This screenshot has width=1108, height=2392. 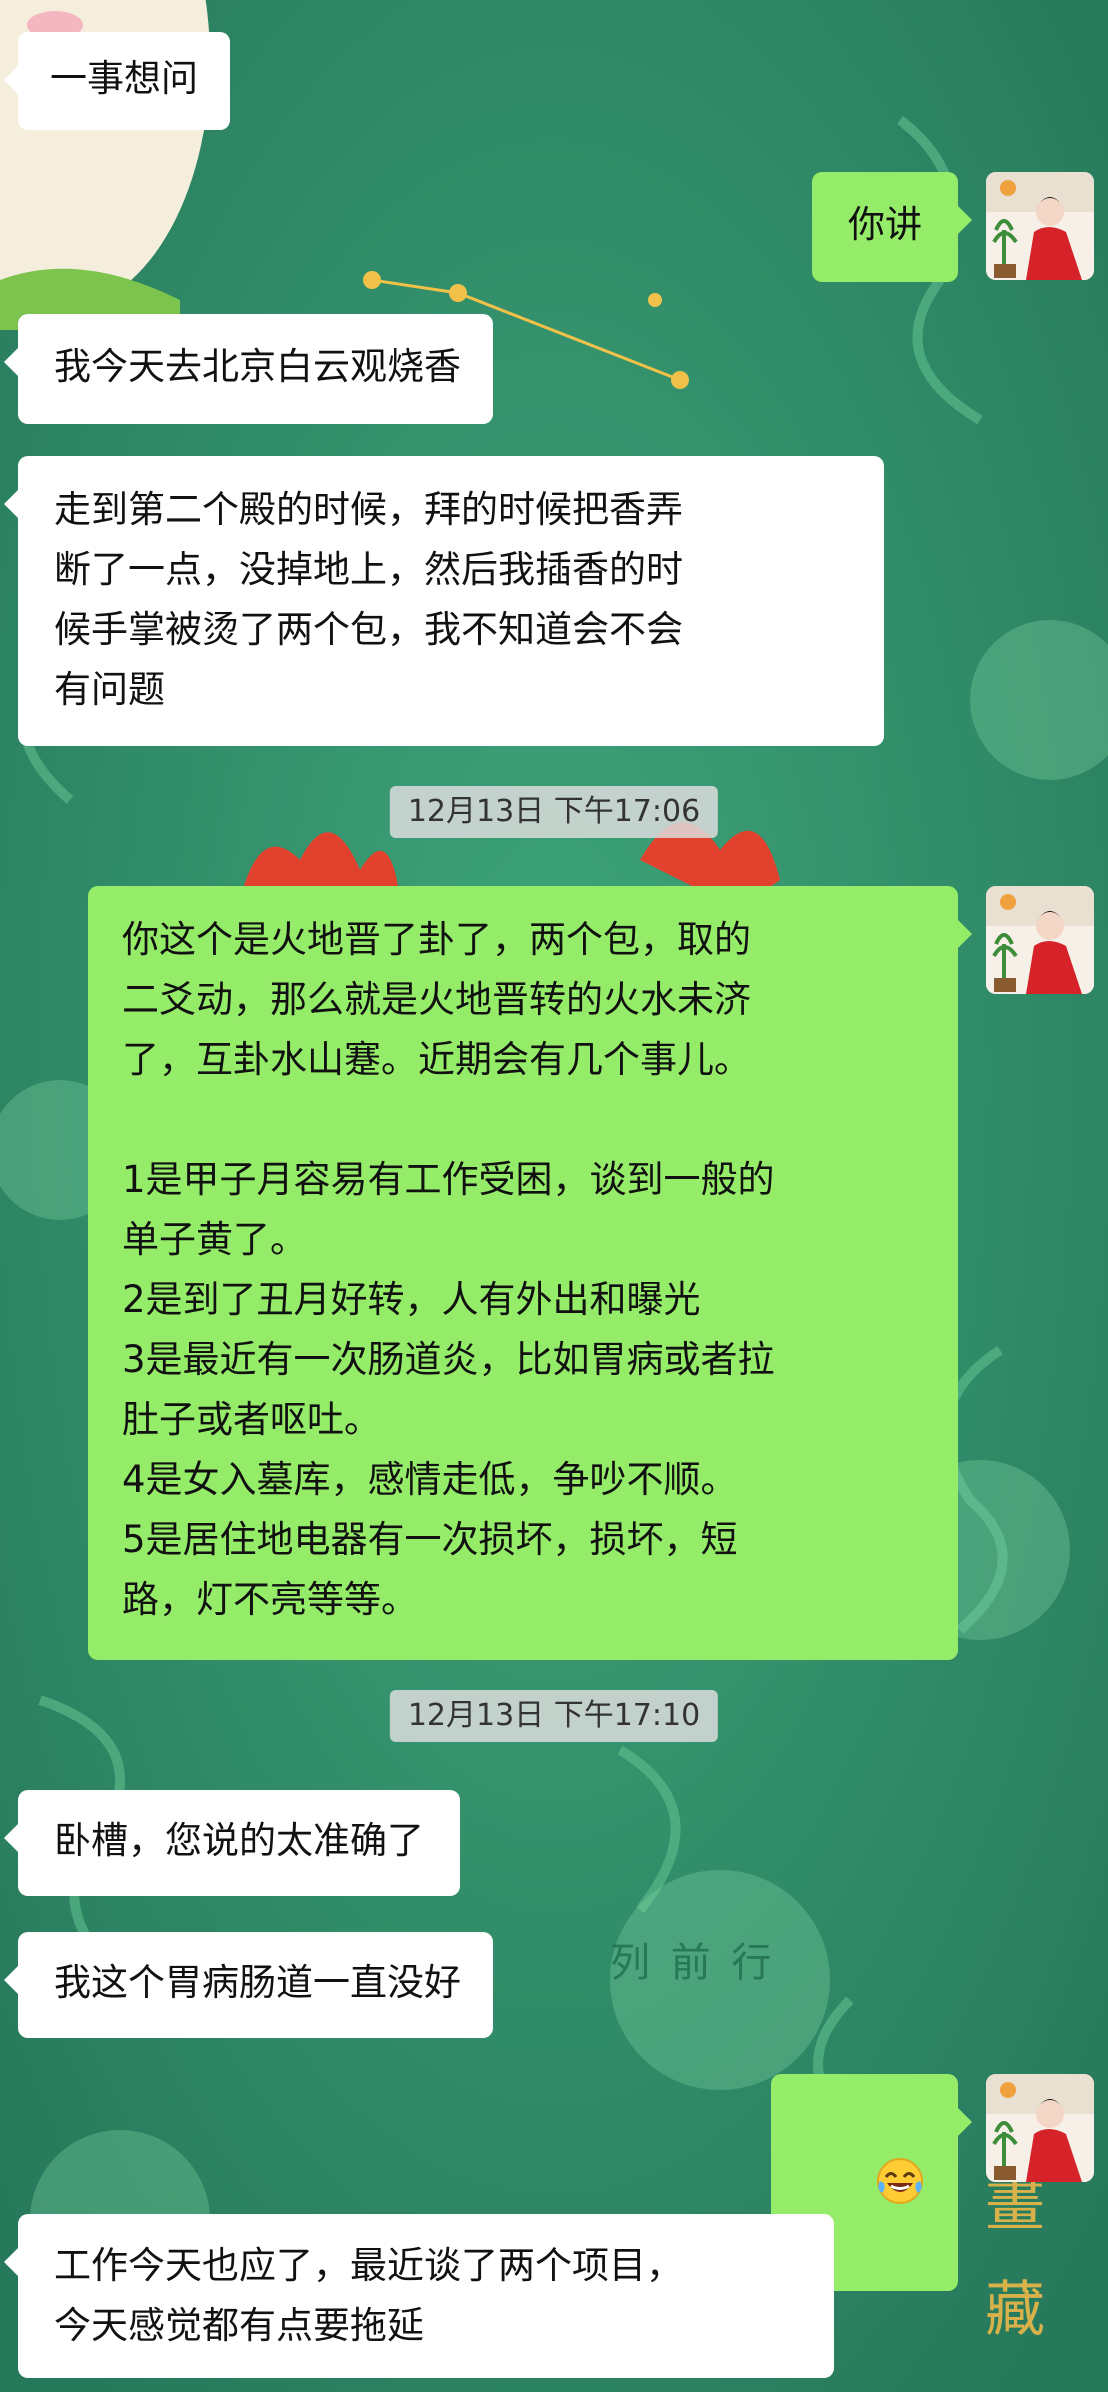 I want to click on message-text: 卧槽，您说的太准确了, so click(x=239, y=1840).